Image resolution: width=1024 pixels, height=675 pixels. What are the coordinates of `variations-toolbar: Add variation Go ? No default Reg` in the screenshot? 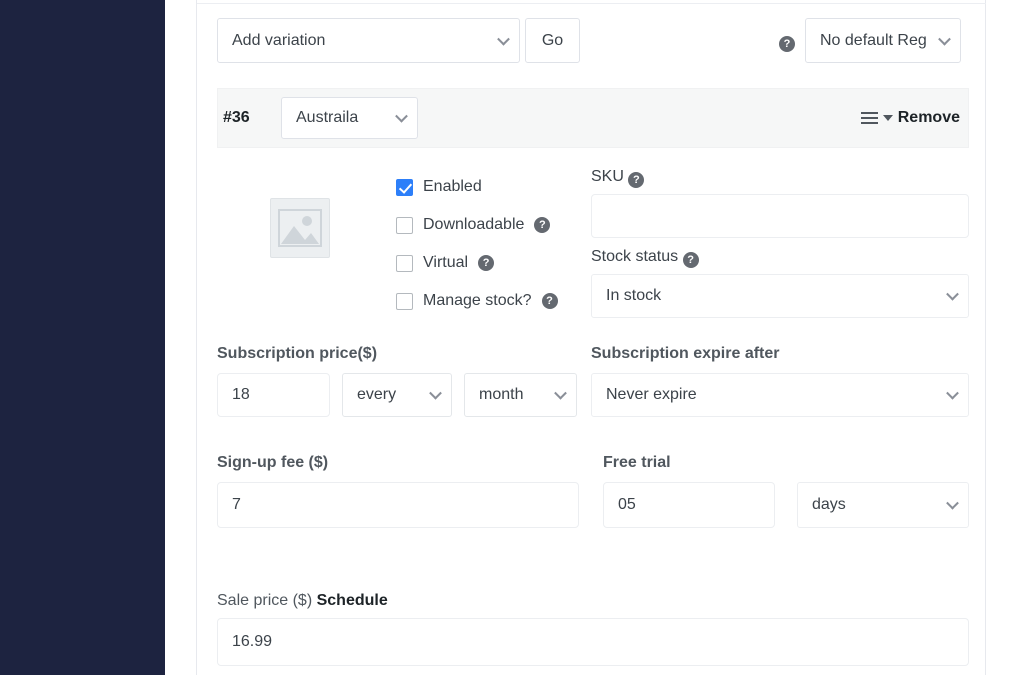 It's located at (592, 40).